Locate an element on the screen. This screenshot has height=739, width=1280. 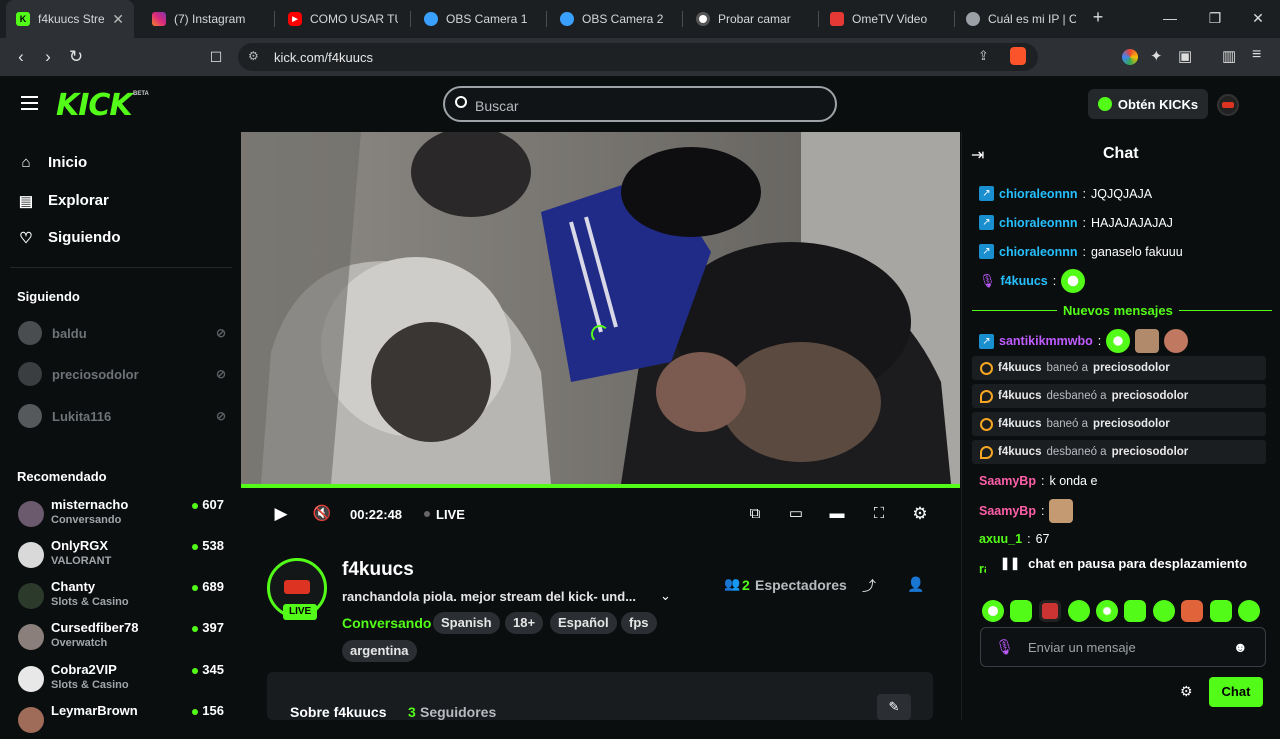
sidebar-toggle-icon: ▥ is located at coordinates (1229, 56).